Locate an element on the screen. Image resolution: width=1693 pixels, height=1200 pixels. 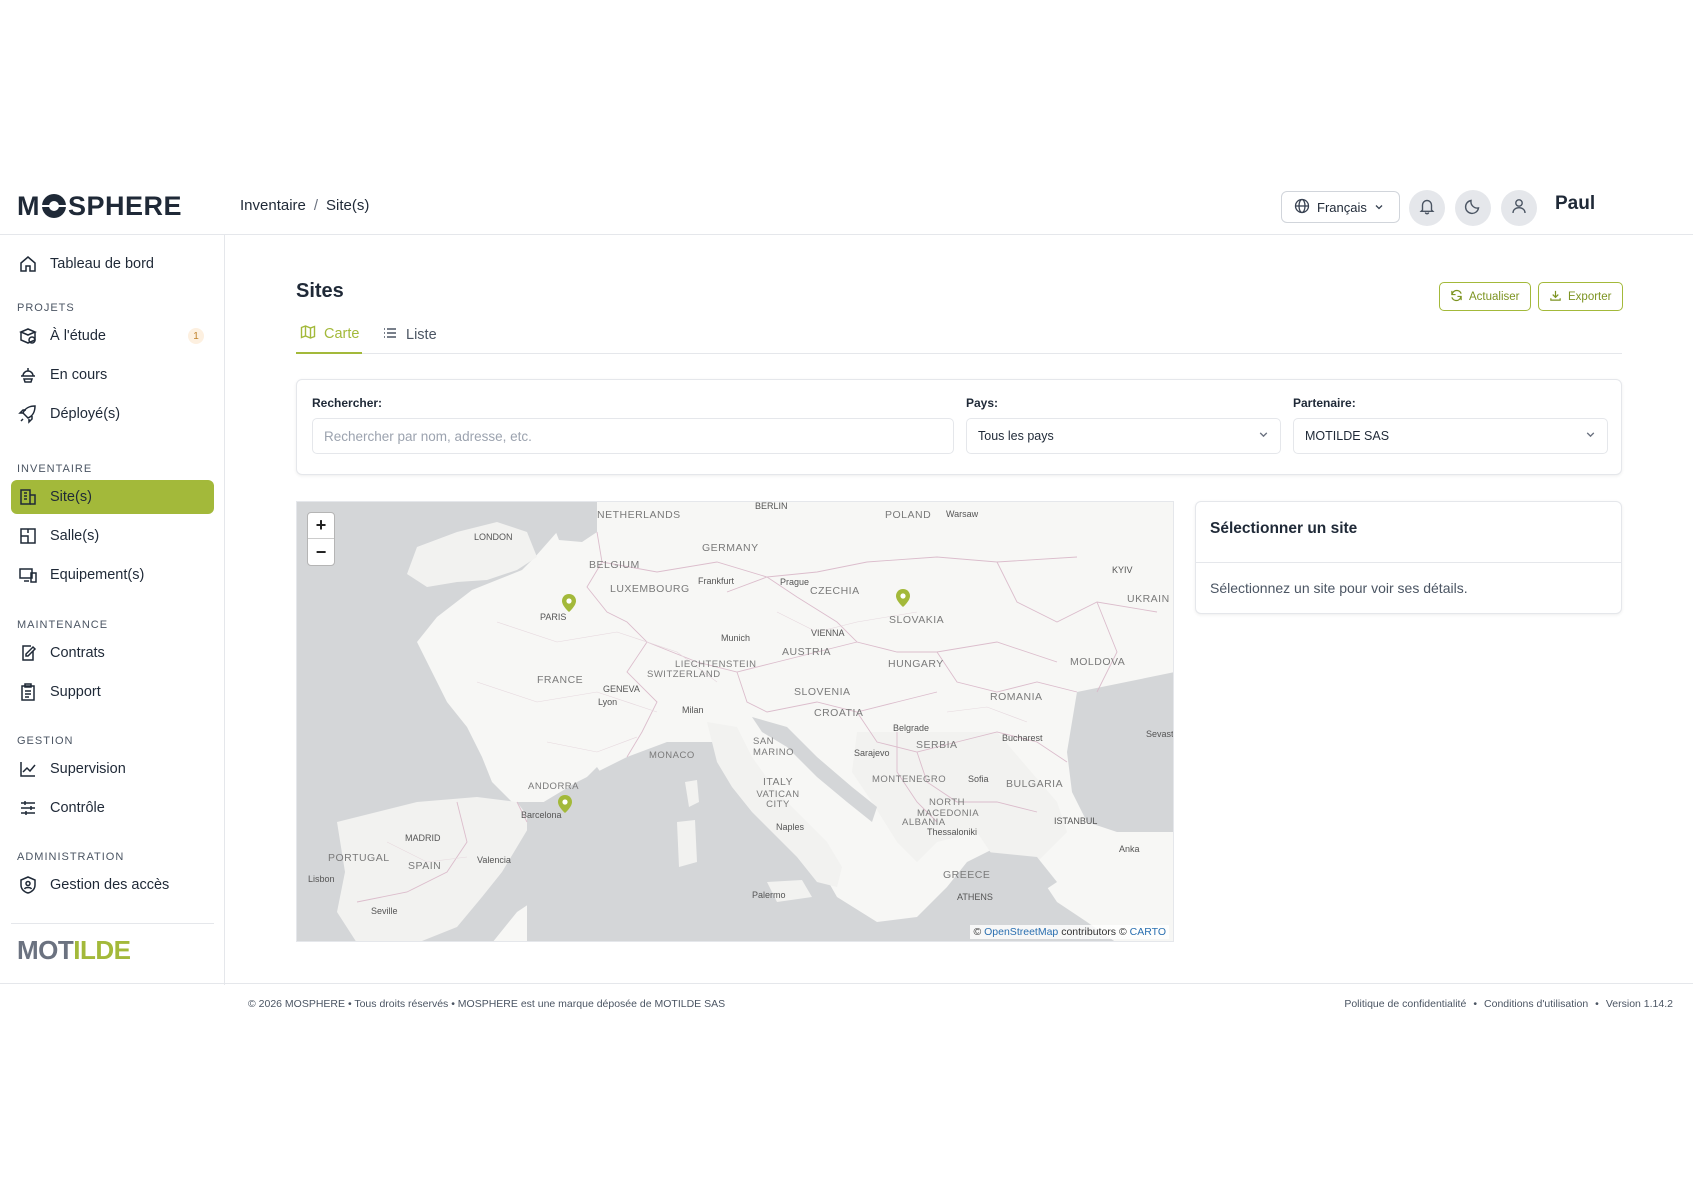
map-city: Milan is located at coordinates (693, 710).